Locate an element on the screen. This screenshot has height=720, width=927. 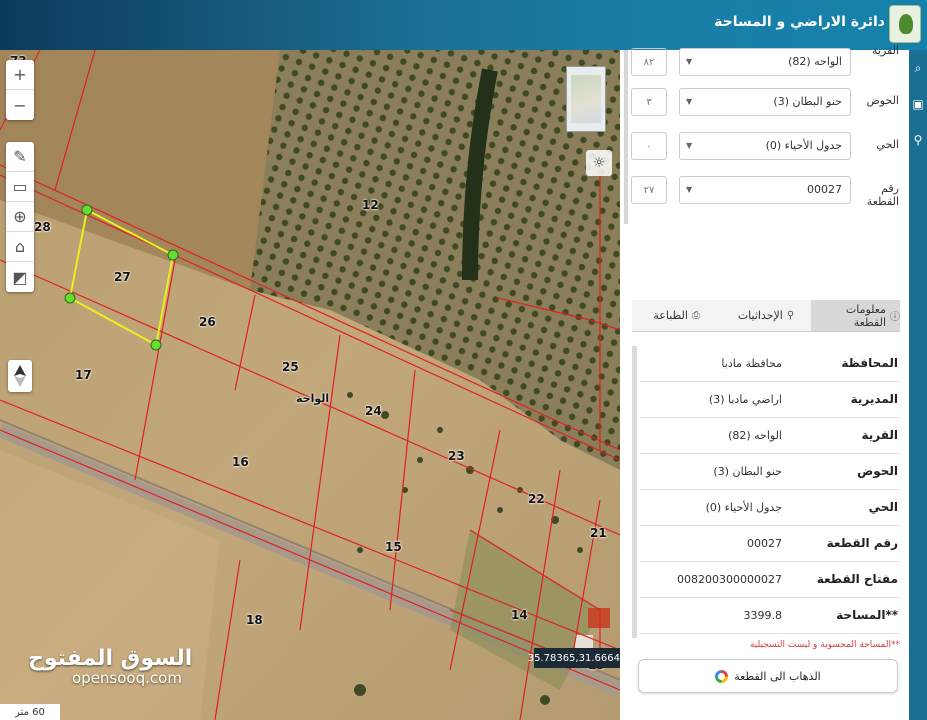
info-value: محافظة مادبا is located at coordinates (751, 363).